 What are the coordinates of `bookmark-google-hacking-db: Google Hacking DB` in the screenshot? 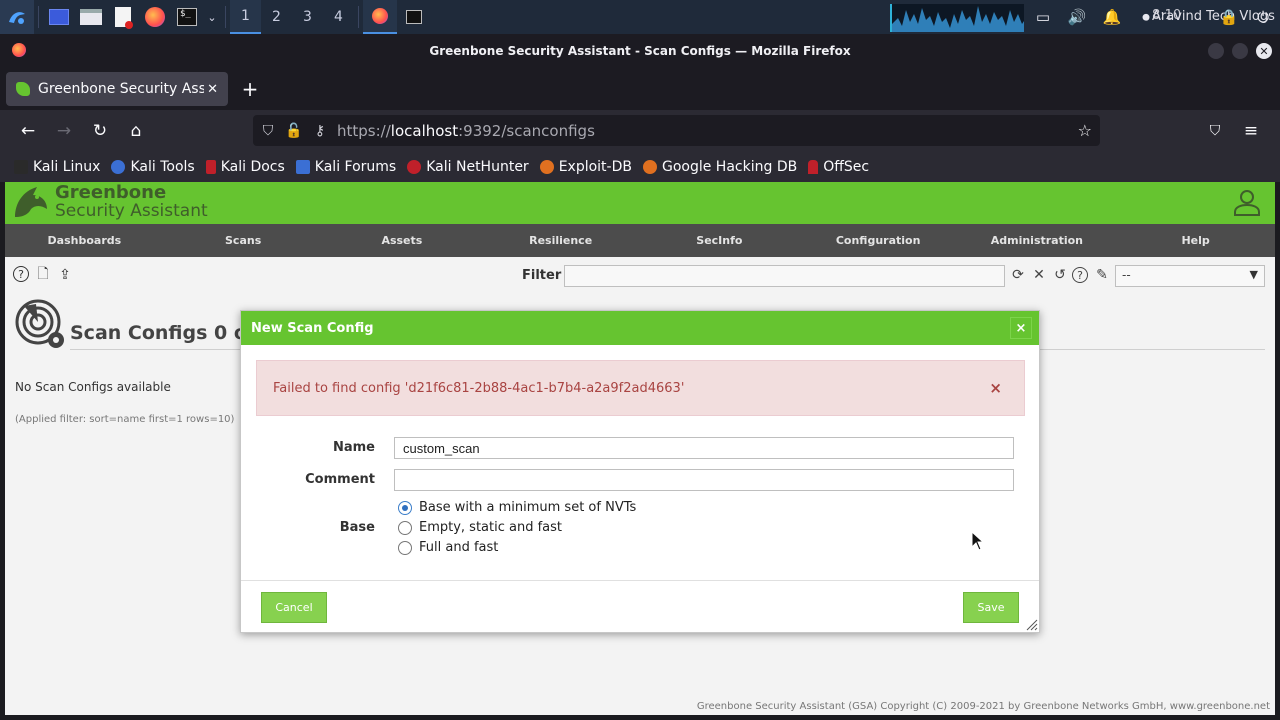 It's located at (719, 167).